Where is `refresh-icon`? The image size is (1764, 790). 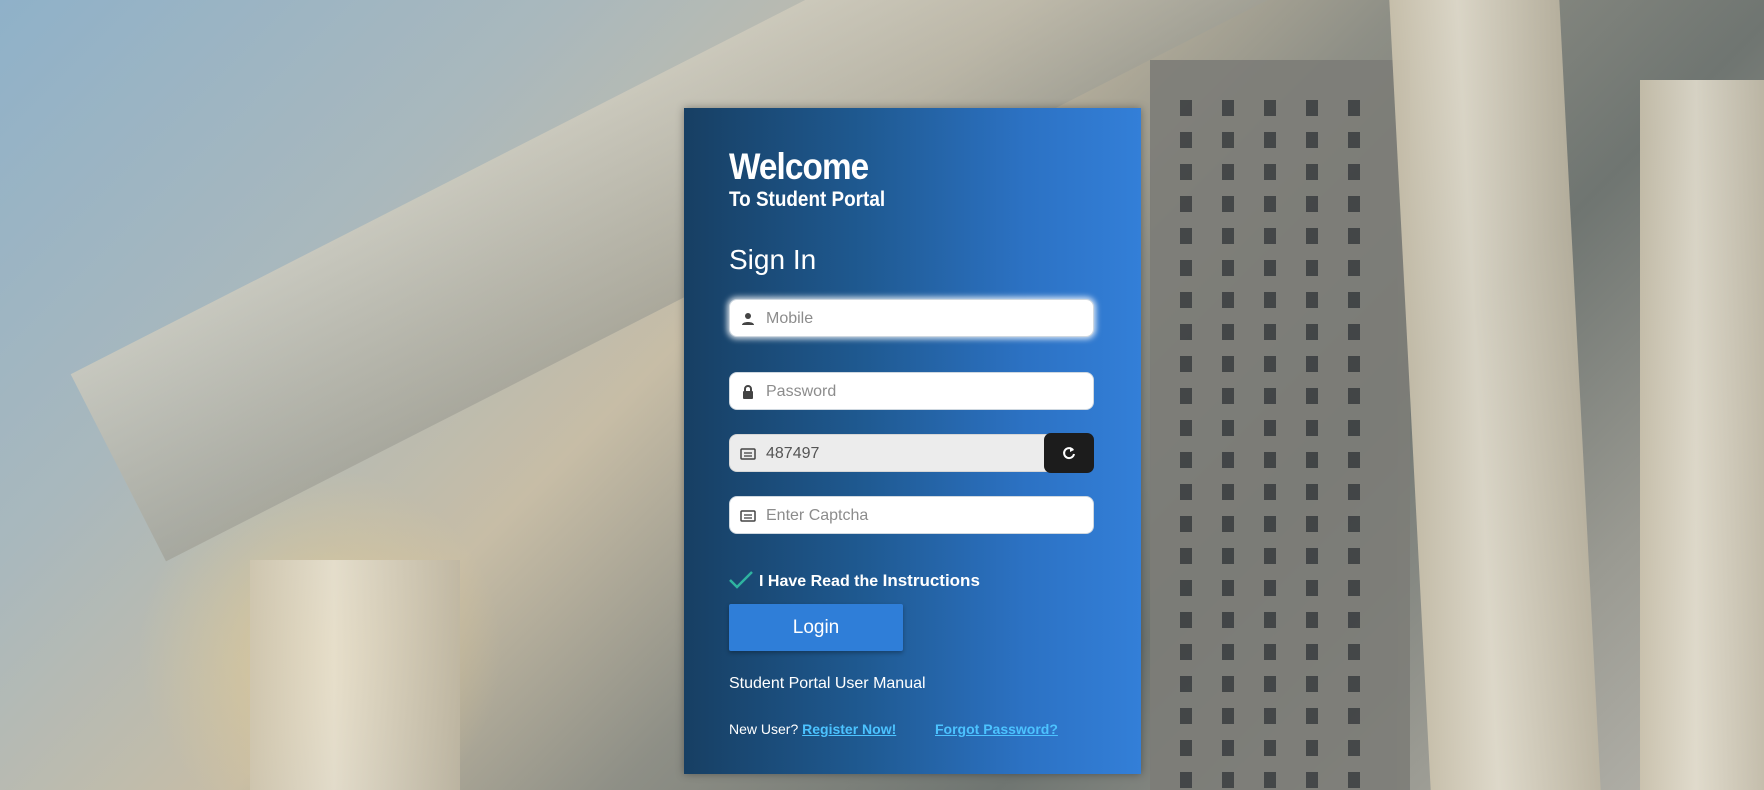 refresh-icon is located at coordinates (1069, 453).